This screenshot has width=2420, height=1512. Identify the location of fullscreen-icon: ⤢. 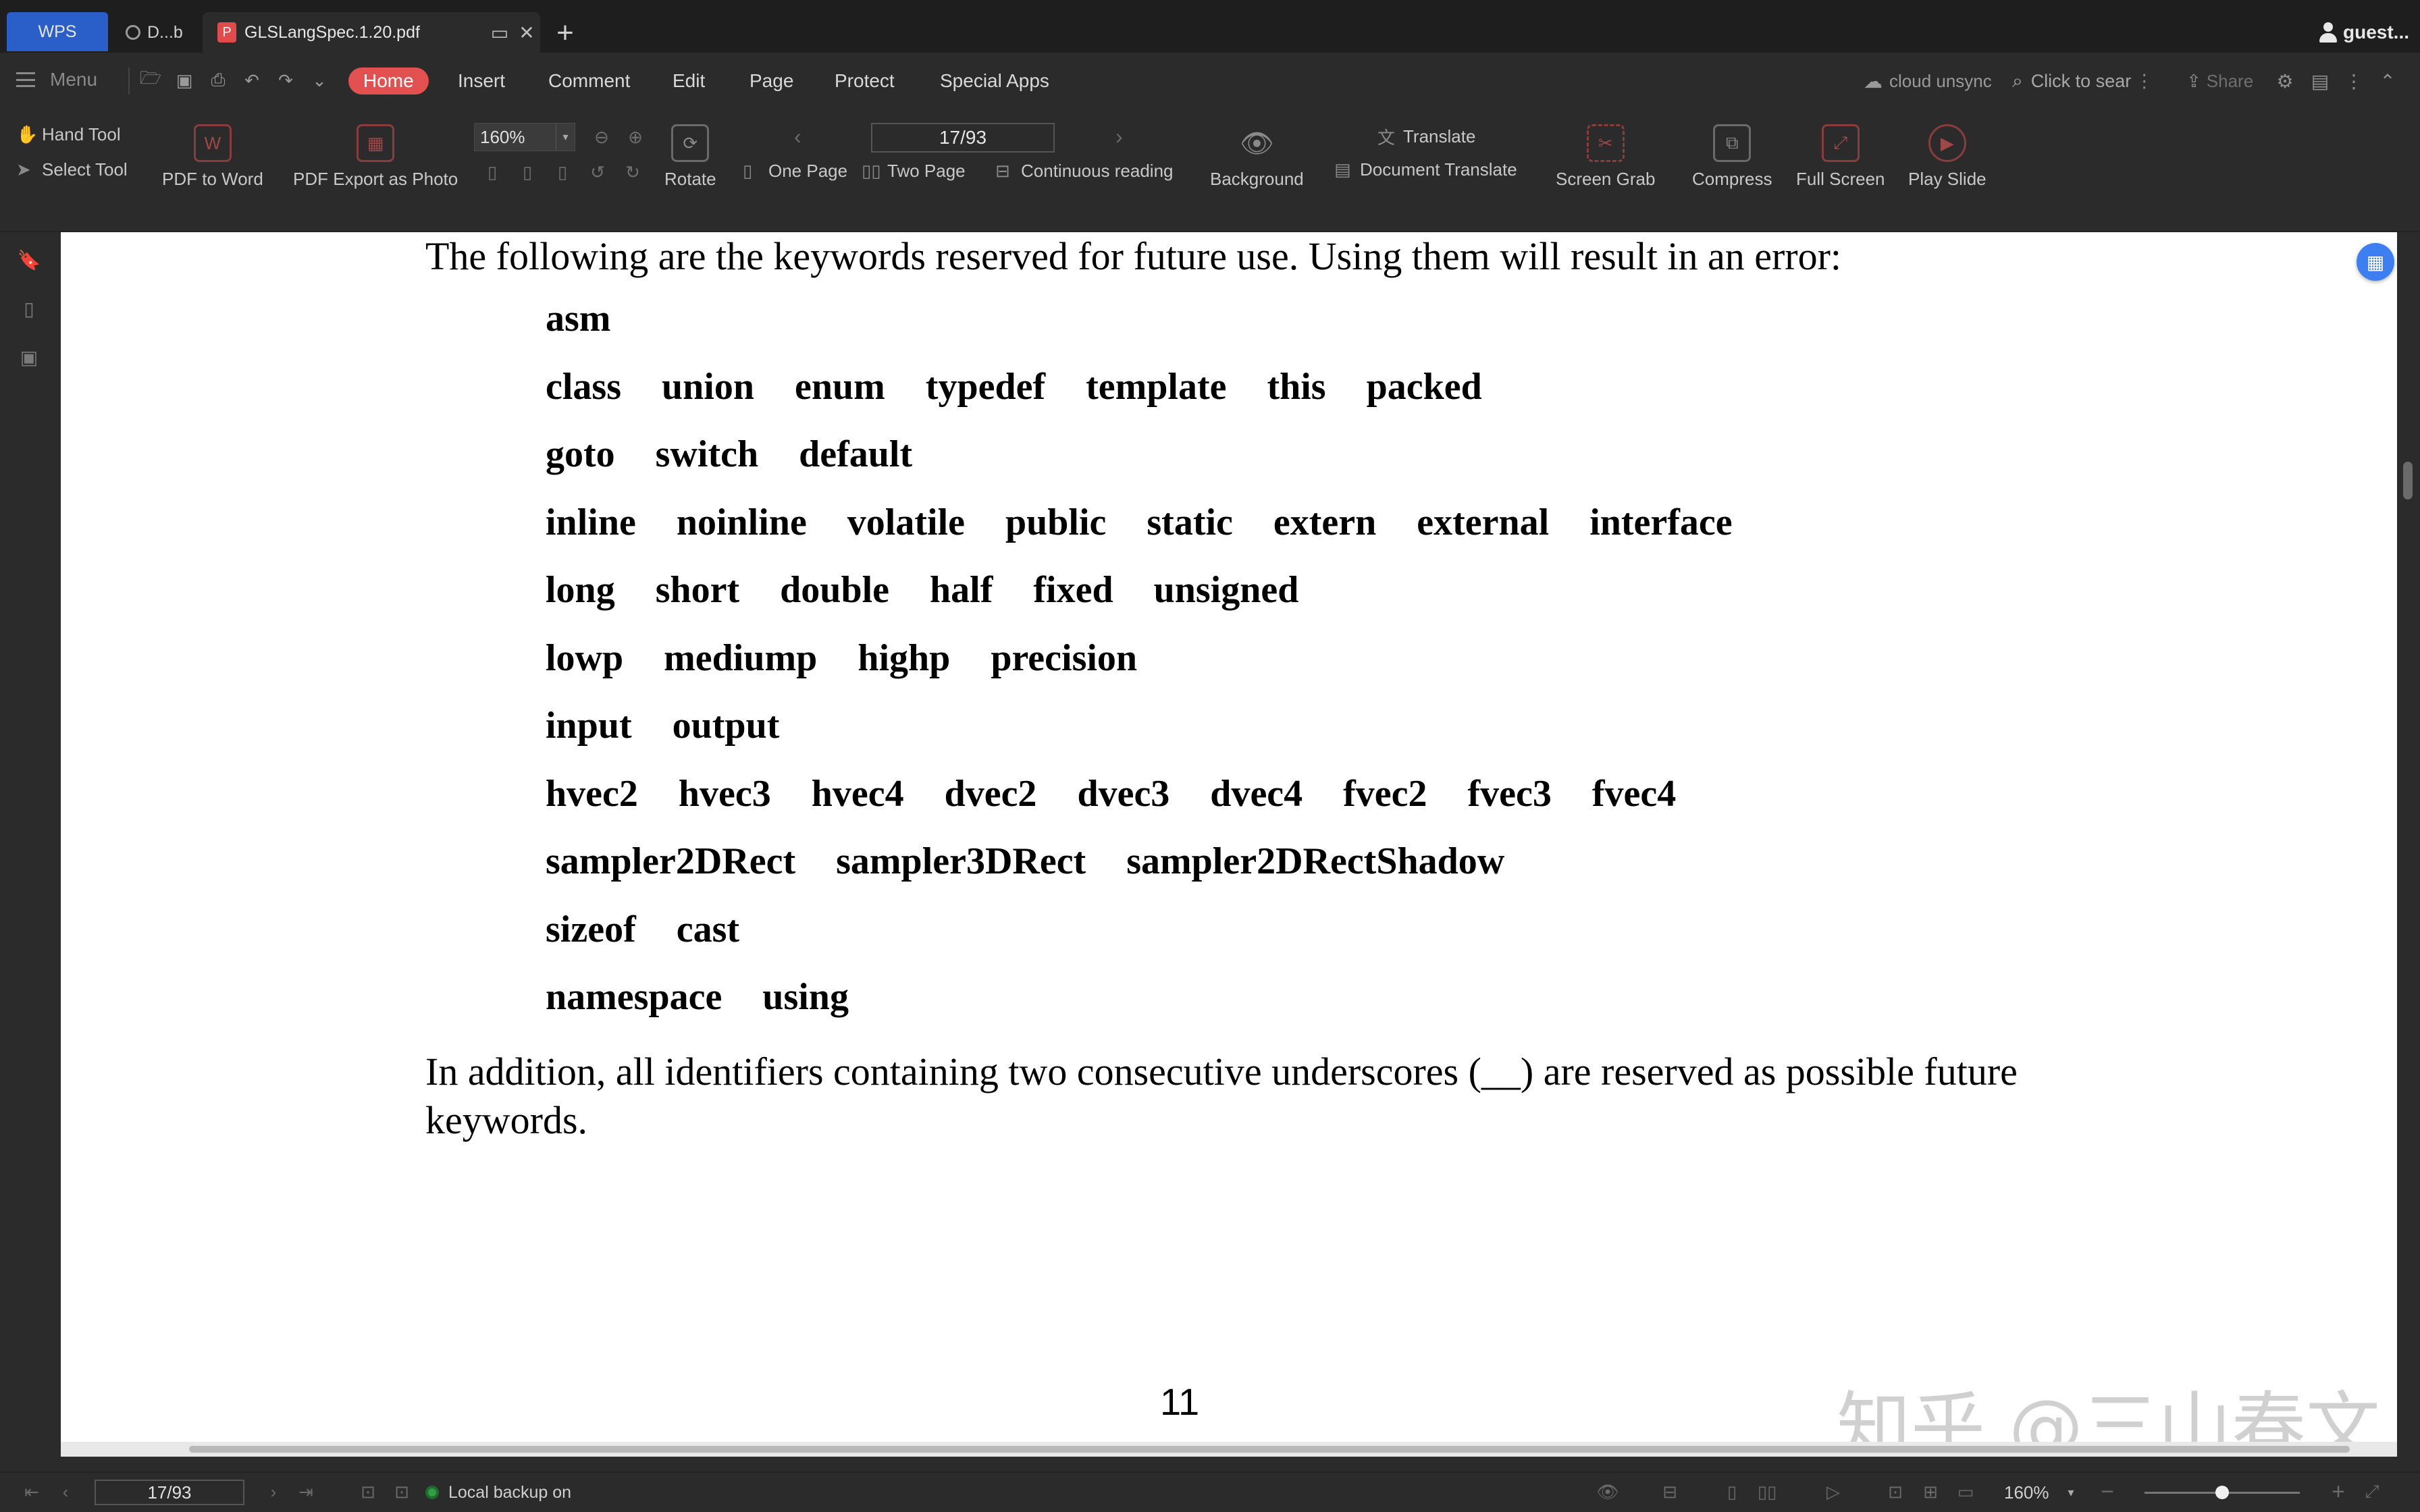
(2372, 1492).